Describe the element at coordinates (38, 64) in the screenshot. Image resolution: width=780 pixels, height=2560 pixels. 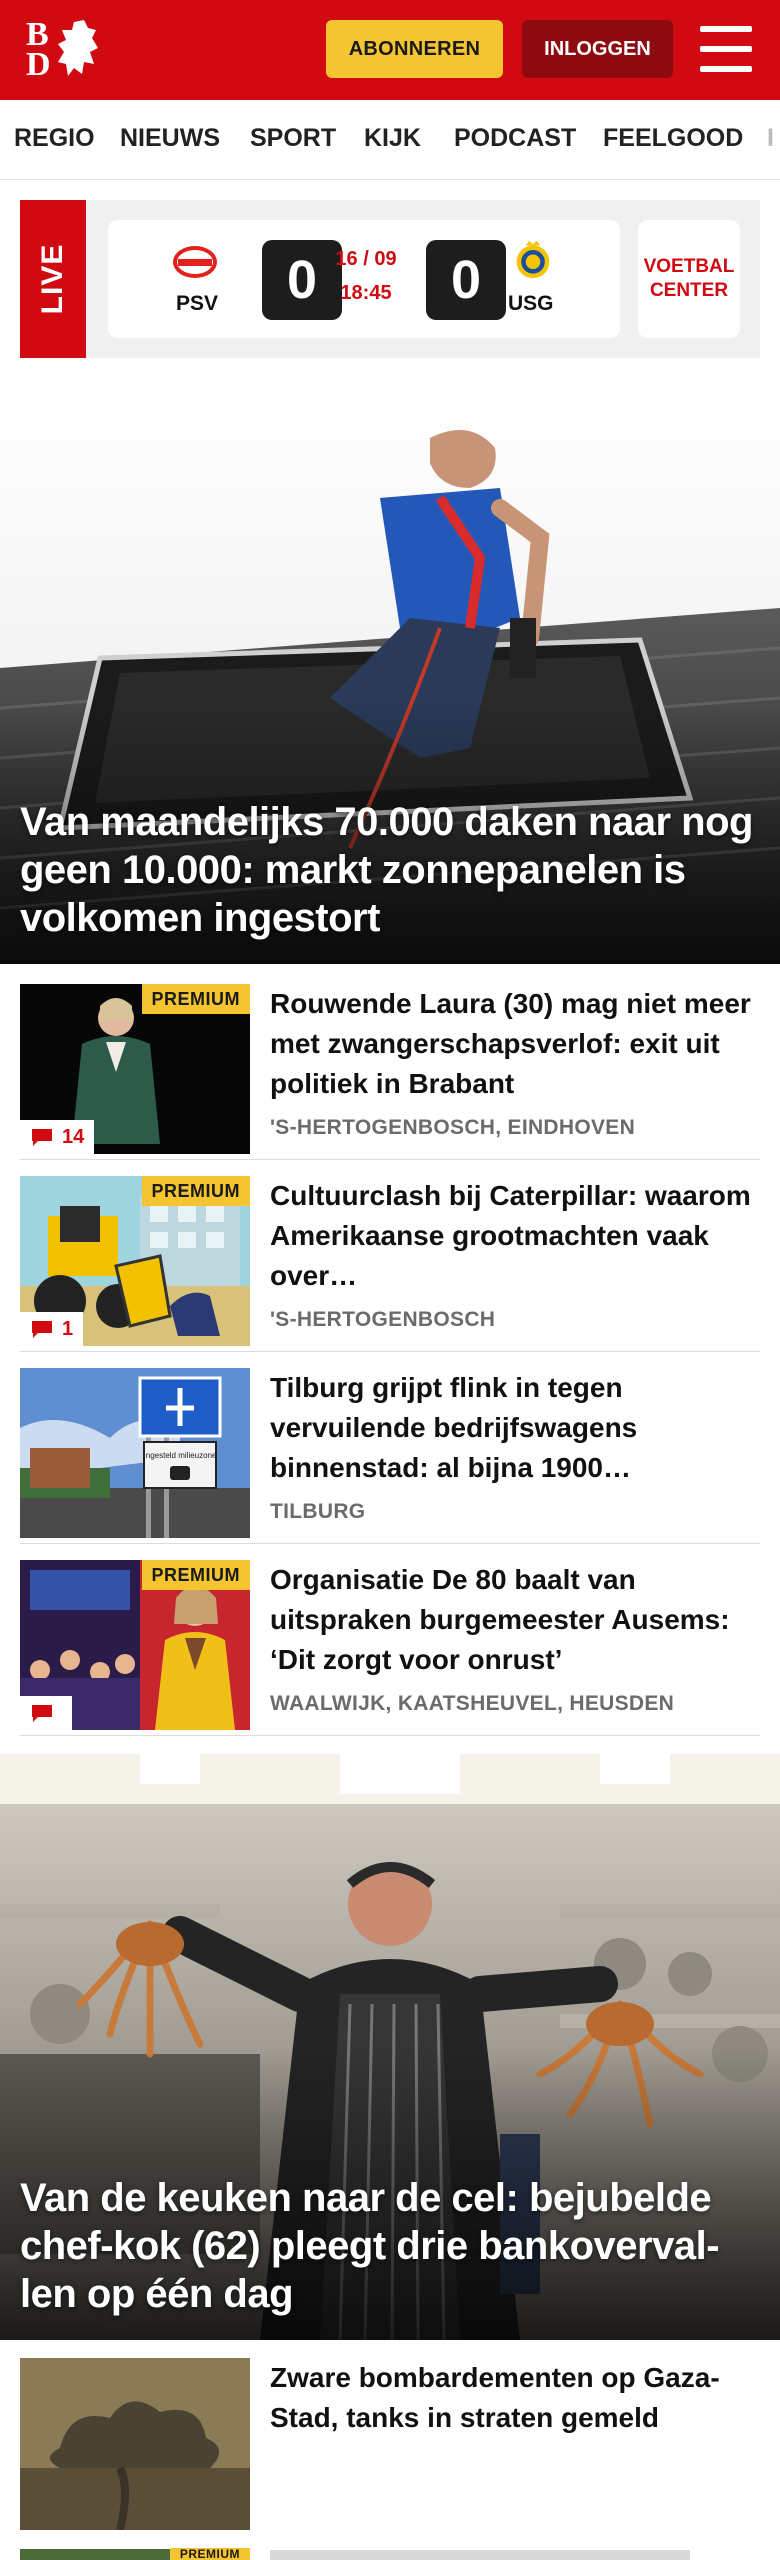
I see `logo-letter-d: D` at that location.